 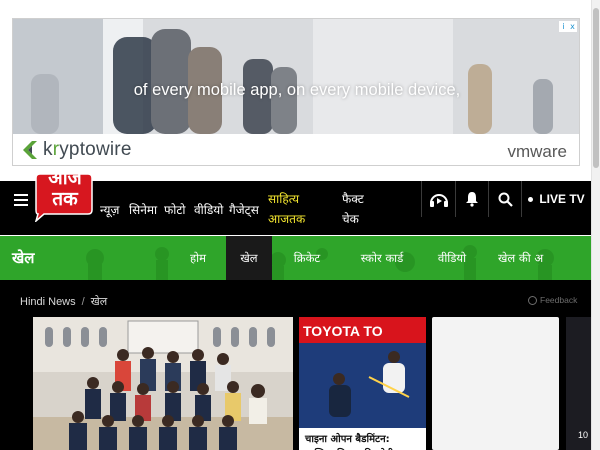 I want to click on notification-button, so click(x=471, y=199).